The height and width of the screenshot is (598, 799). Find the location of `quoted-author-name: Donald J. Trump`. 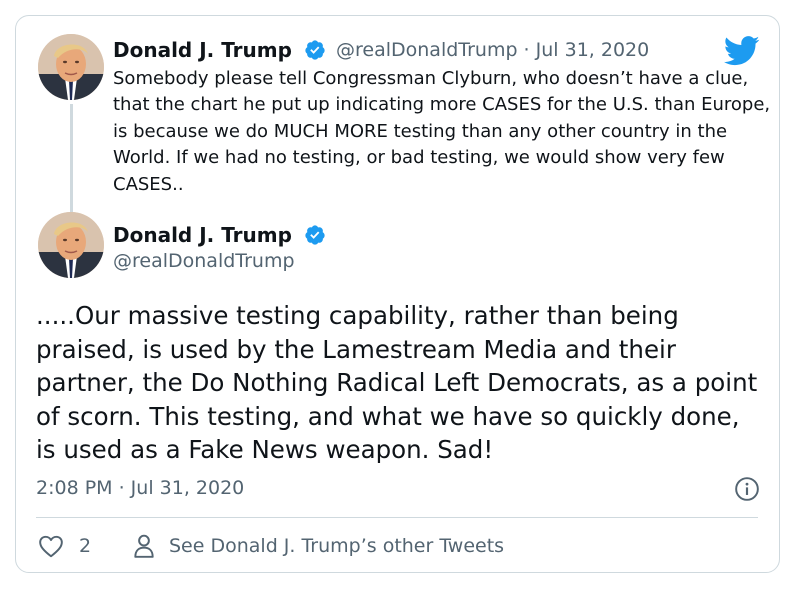

quoted-author-name: Donald J. Trump is located at coordinates (202, 50).